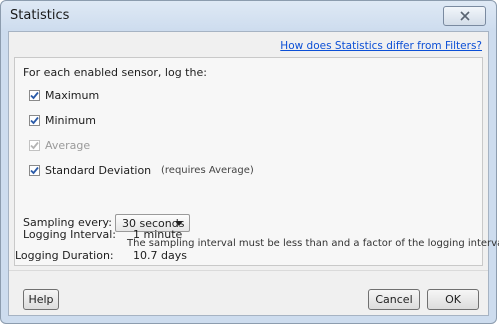  Describe the element at coordinates (40, 15) in the screenshot. I see `window-title: Statistics` at that location.